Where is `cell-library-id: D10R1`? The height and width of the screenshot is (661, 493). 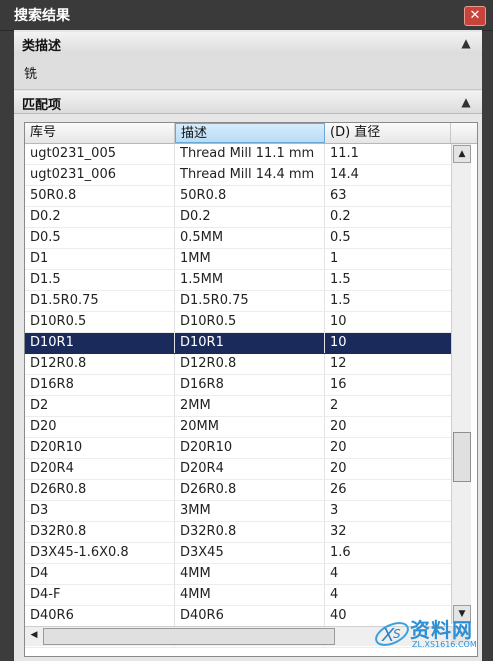
cell-library-id: D10R1 is located at coordinates (100, 343).